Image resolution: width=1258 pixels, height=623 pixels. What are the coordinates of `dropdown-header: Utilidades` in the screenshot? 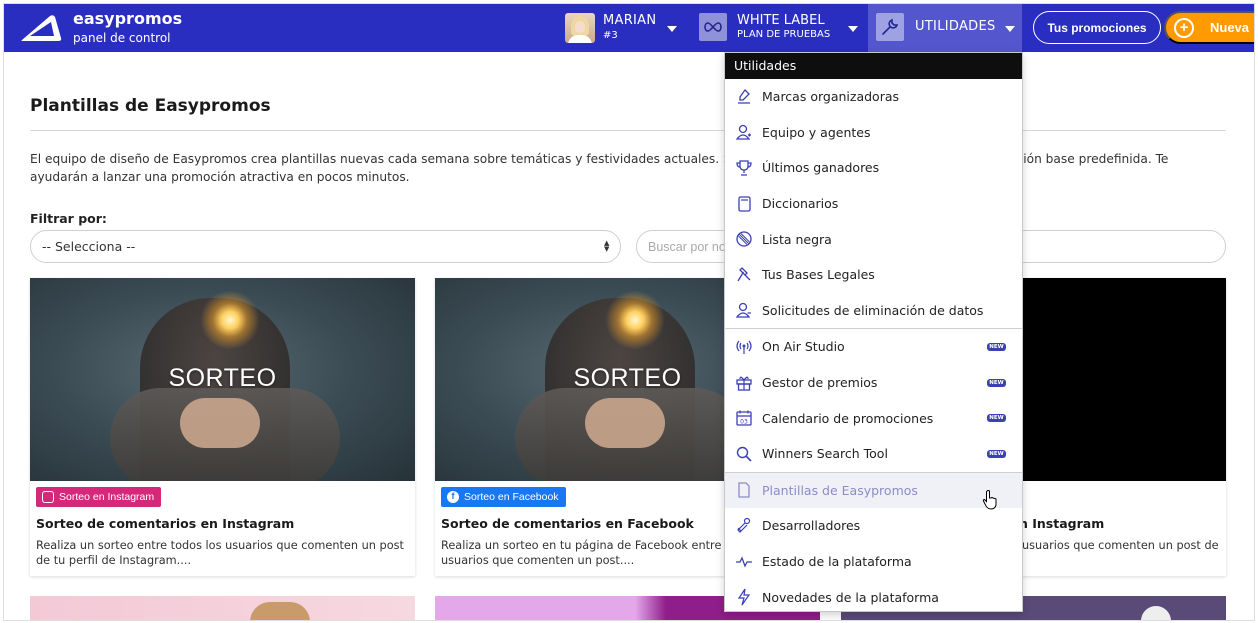 It's located at (873, 66).